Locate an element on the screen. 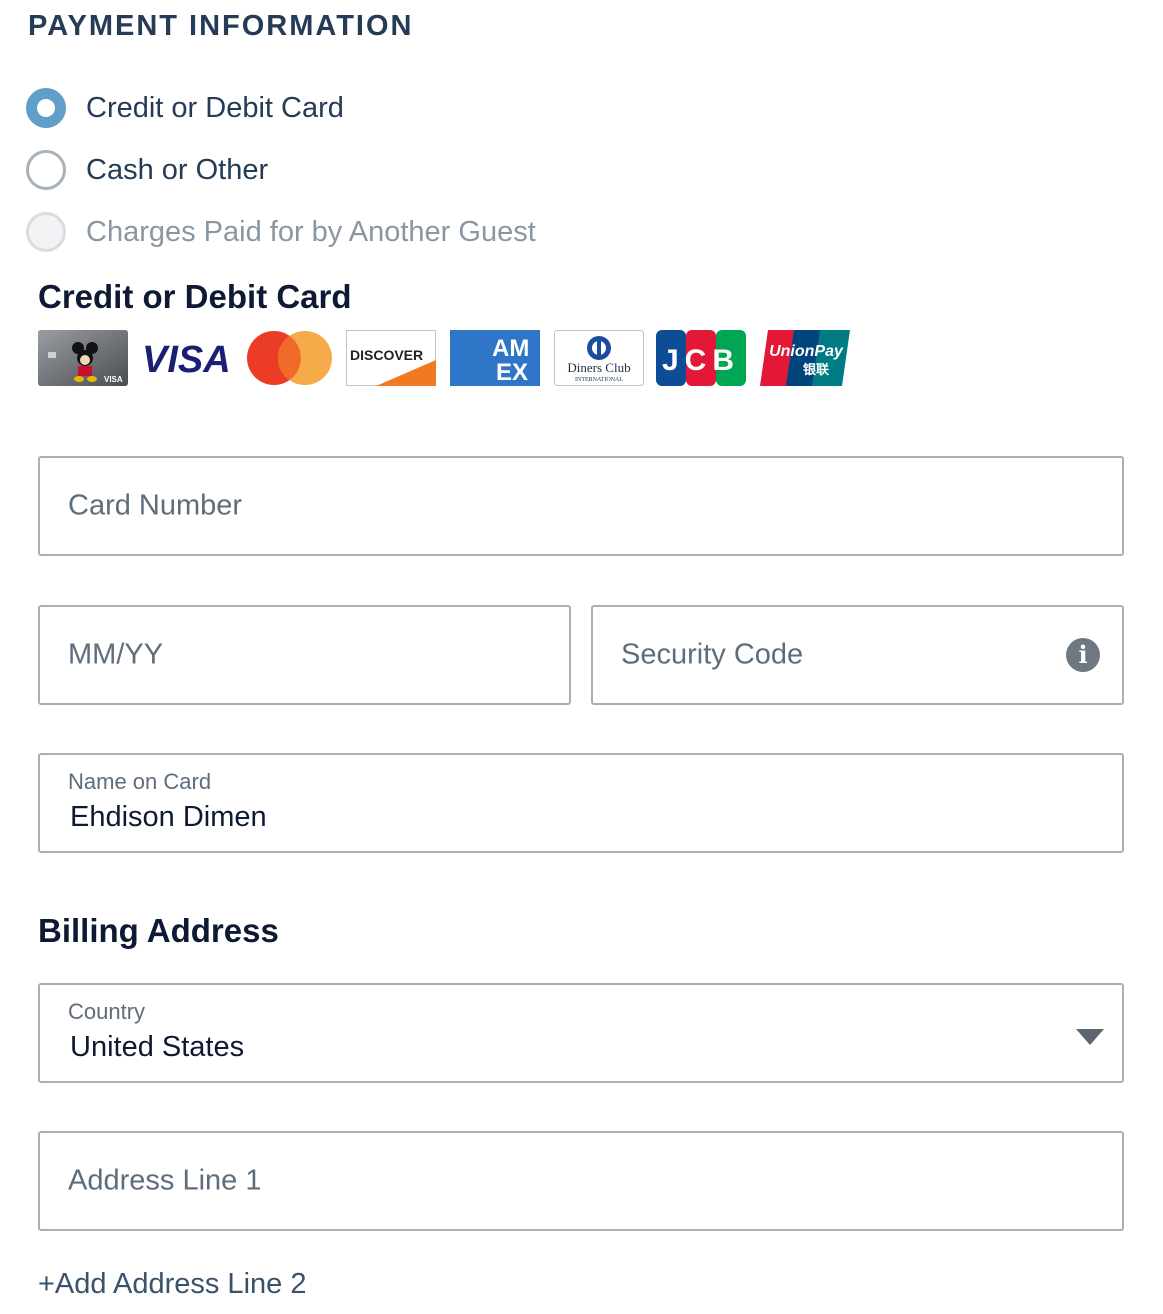 This screenshot has height=1314, width=1163. diners-sub-text: INTERNATIONAL is located at coordinates (599, 380).